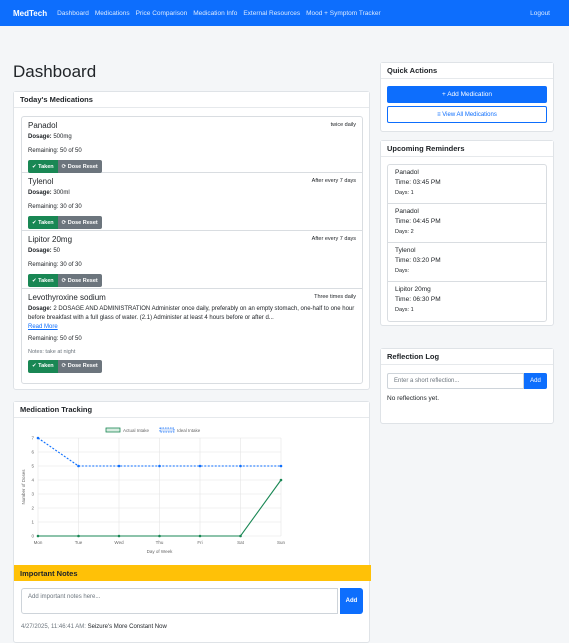 The image size is (569, 643). Describe the element at coordinates (79, 542) in the screenshot. I see `x-tick-label: Tue` at that location.